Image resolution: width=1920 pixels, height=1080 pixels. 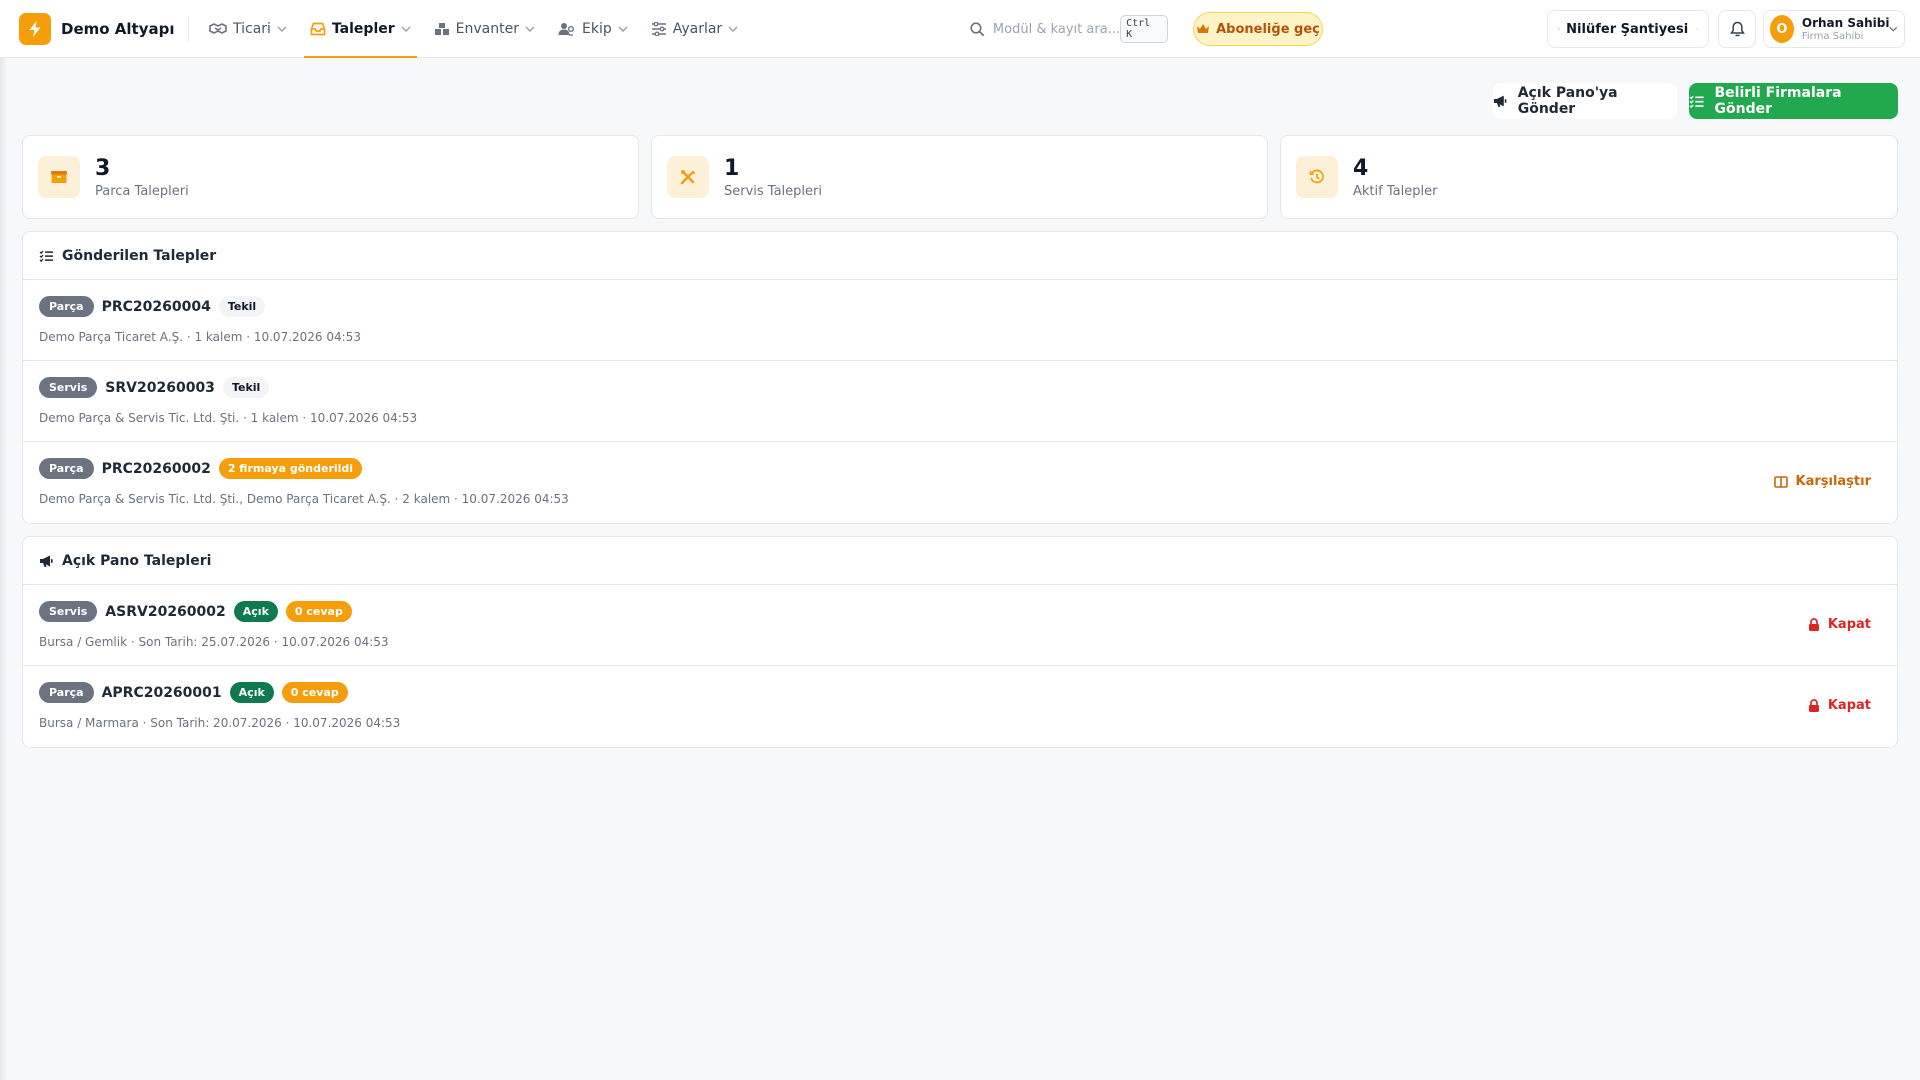 What do you see at coordinates (960, 561) in the screenshot?
I see `panel-header: Açık Pano Talepleri` at bounding box center [960, 561].